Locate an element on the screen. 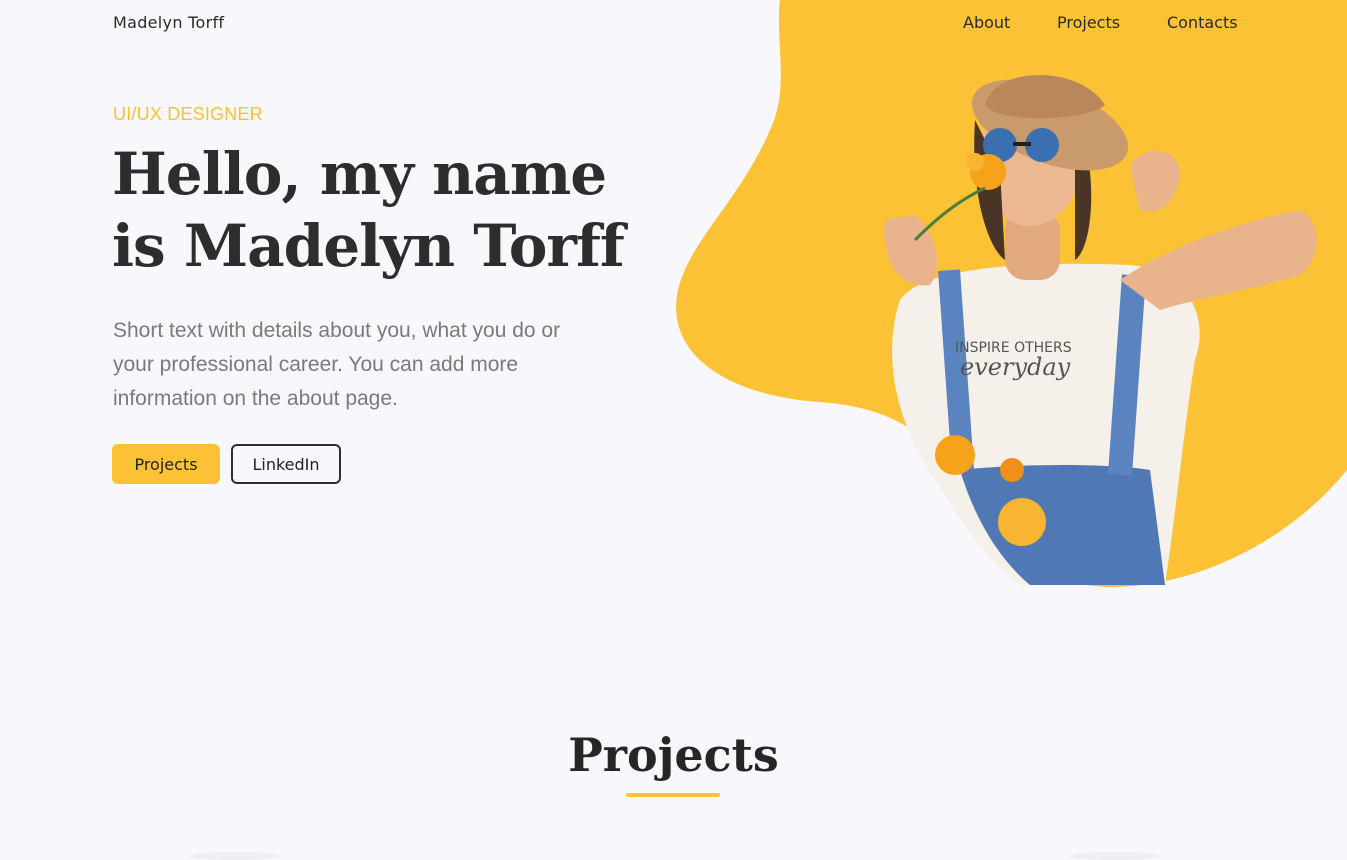 This screenshot has height=860, width=1347. projects-button: Projects is located at coordinates (166, 464).